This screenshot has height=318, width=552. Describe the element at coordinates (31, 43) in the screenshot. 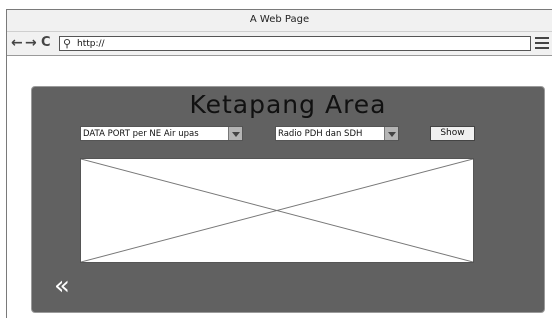

I see `forward-arrow-icon: →` at that location.